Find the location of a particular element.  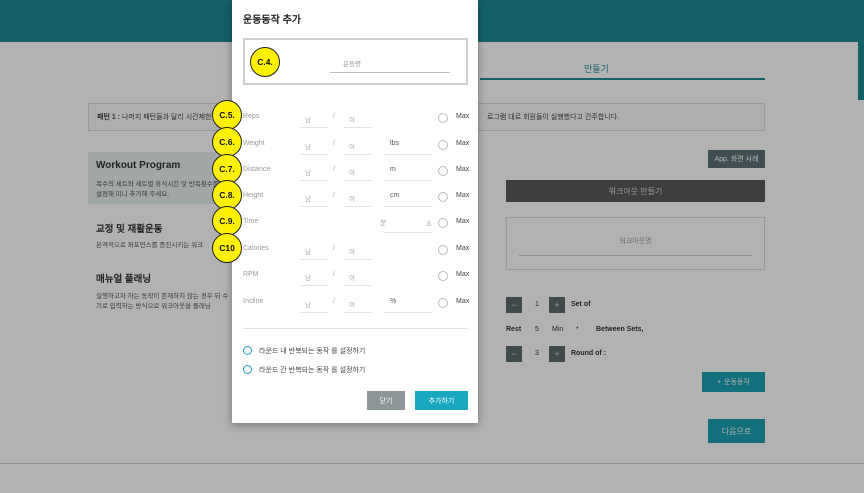

incline-male-input: 남 is located at coordinates (308, 304).